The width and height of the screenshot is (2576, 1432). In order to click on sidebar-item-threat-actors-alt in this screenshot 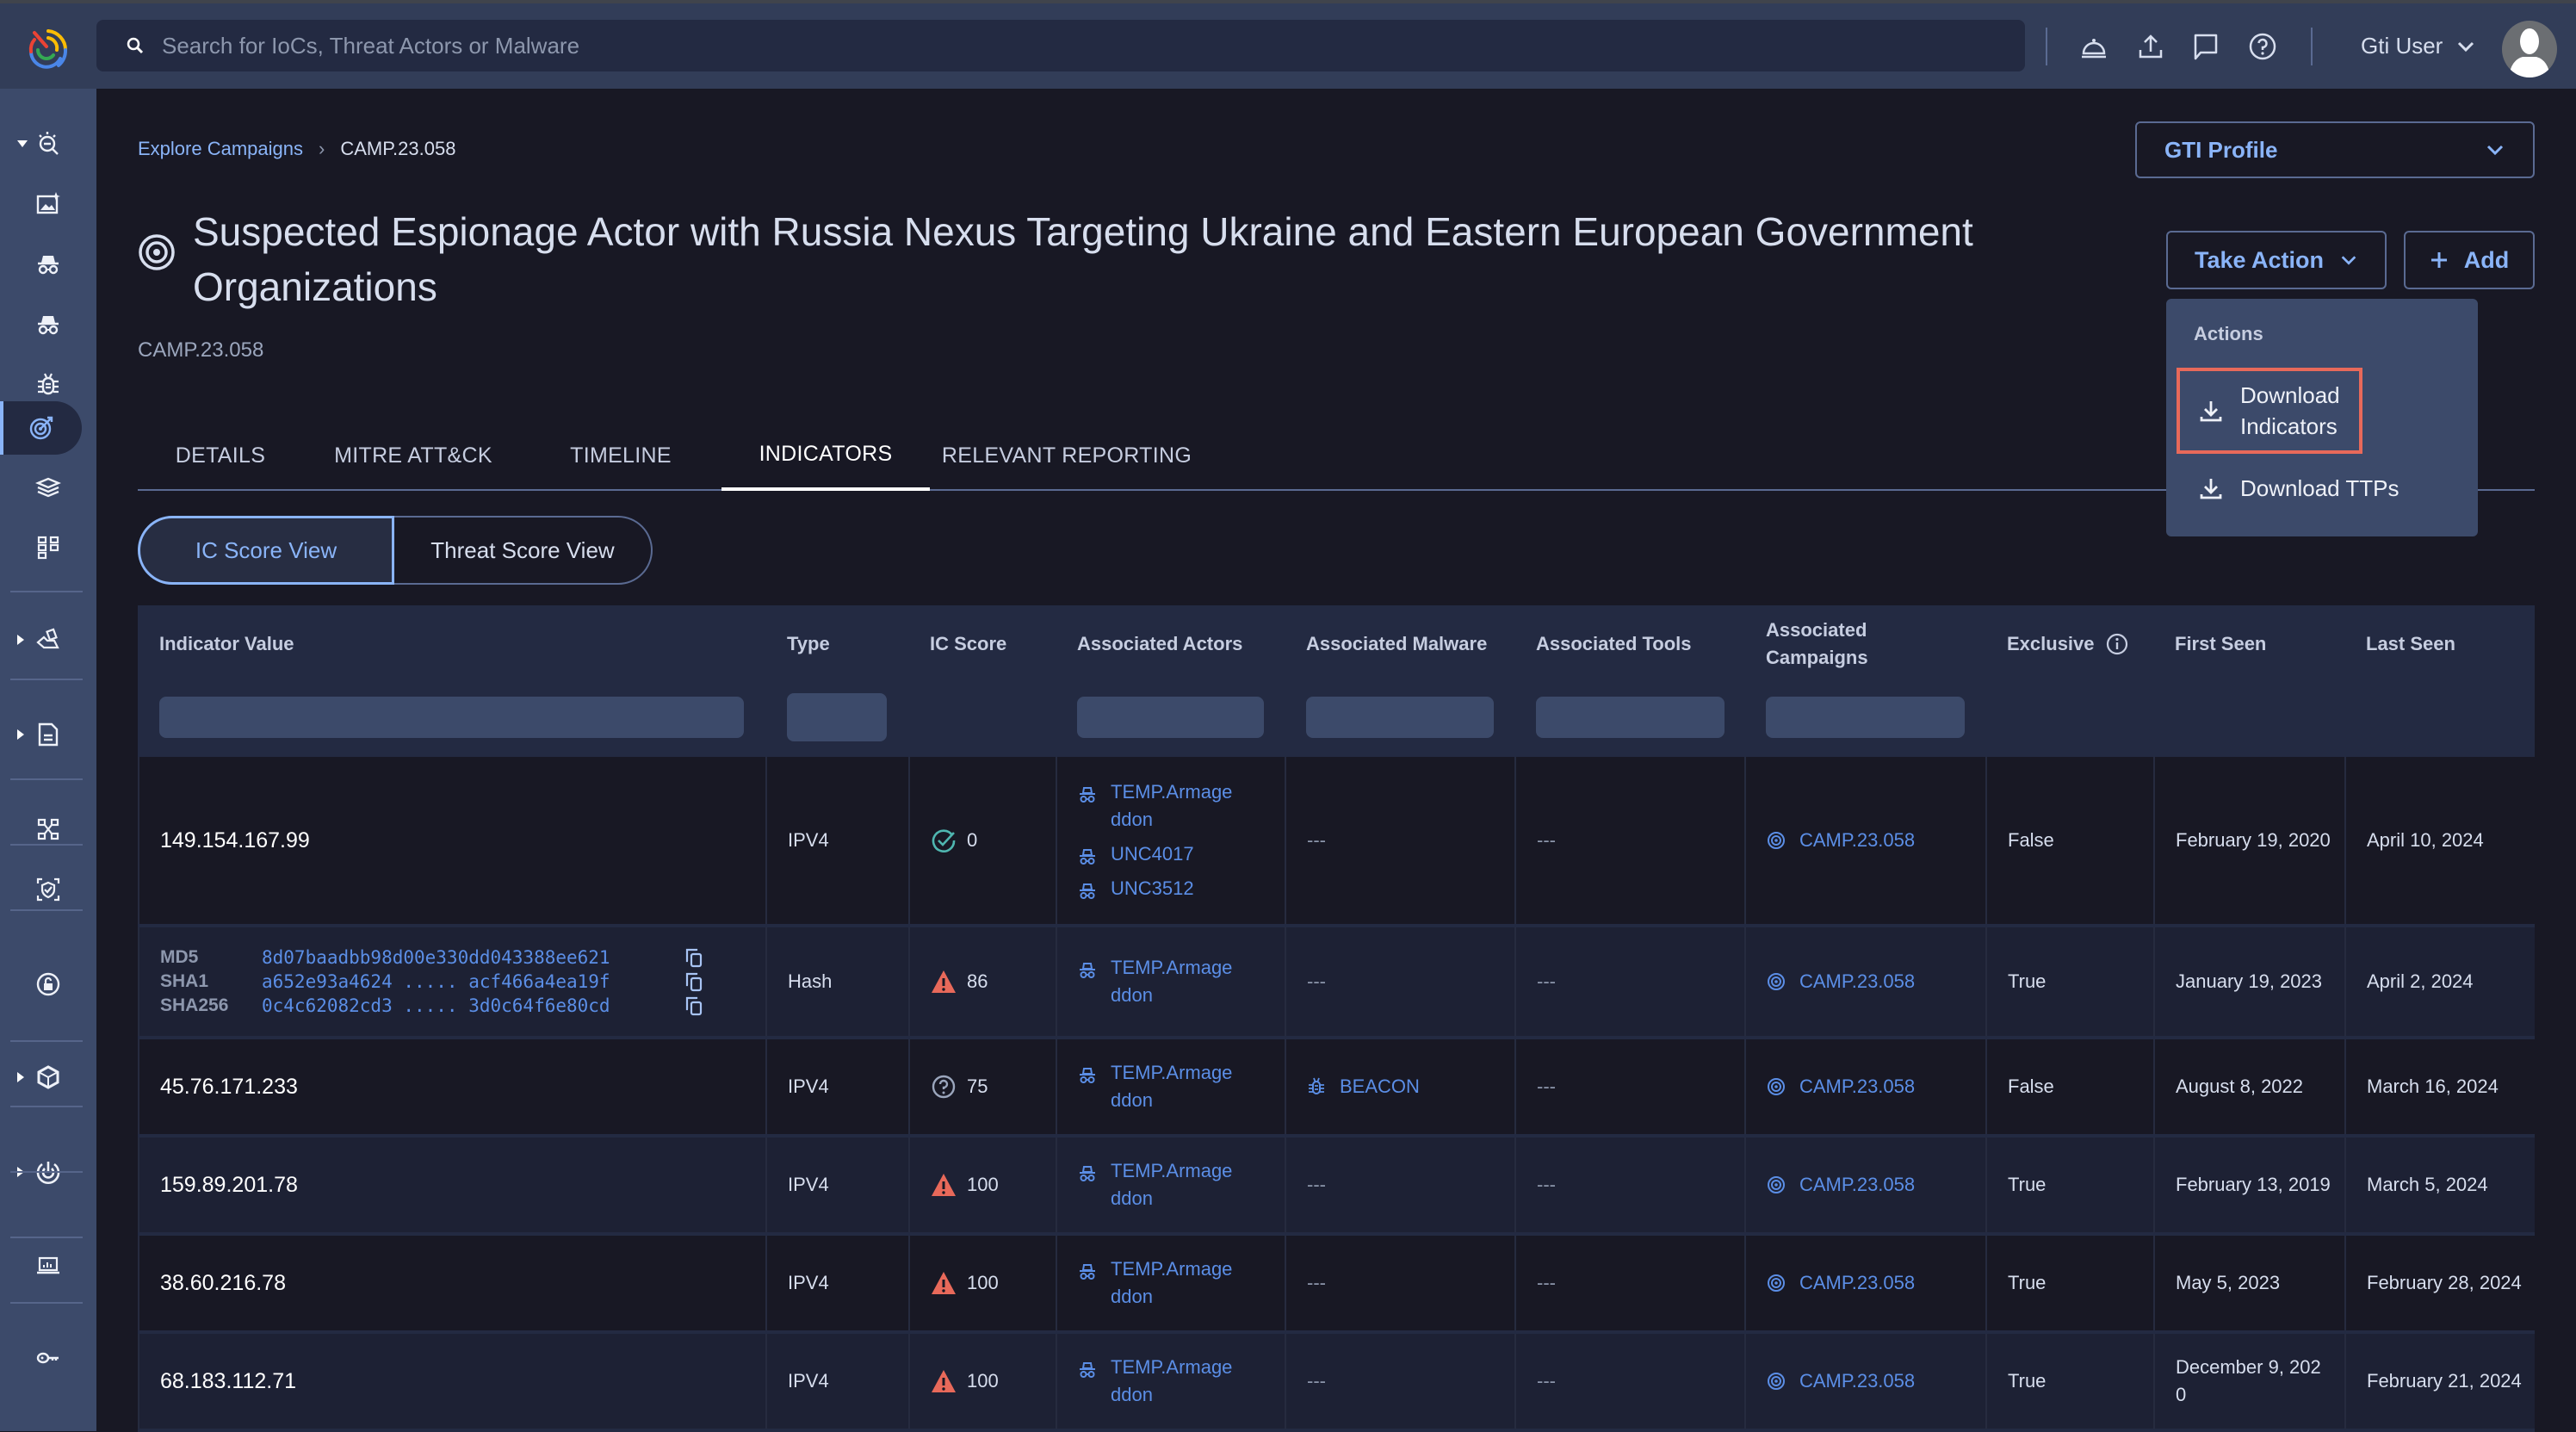, I will do `click(48, 324)`.